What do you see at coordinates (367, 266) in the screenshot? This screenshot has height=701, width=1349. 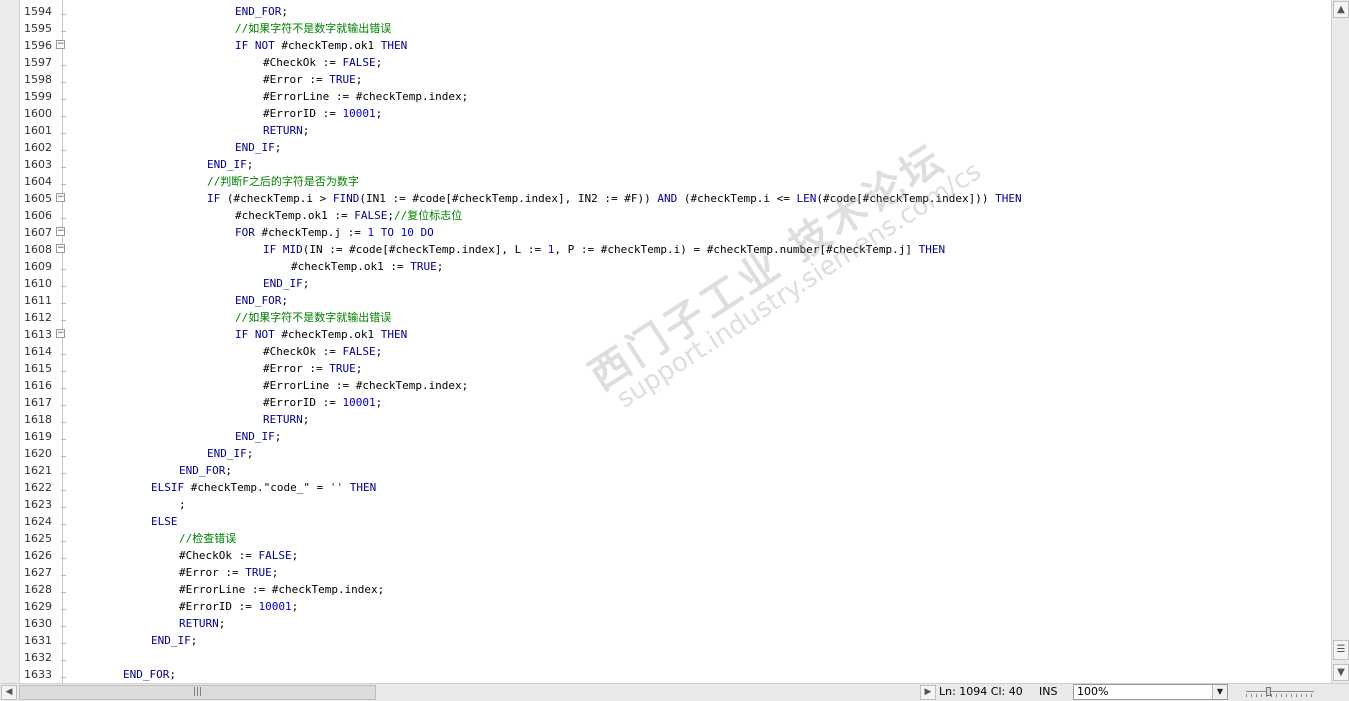 I see `code-text: #checkTemp.ok1 := TRUE;` at bounding box center [367, 266].